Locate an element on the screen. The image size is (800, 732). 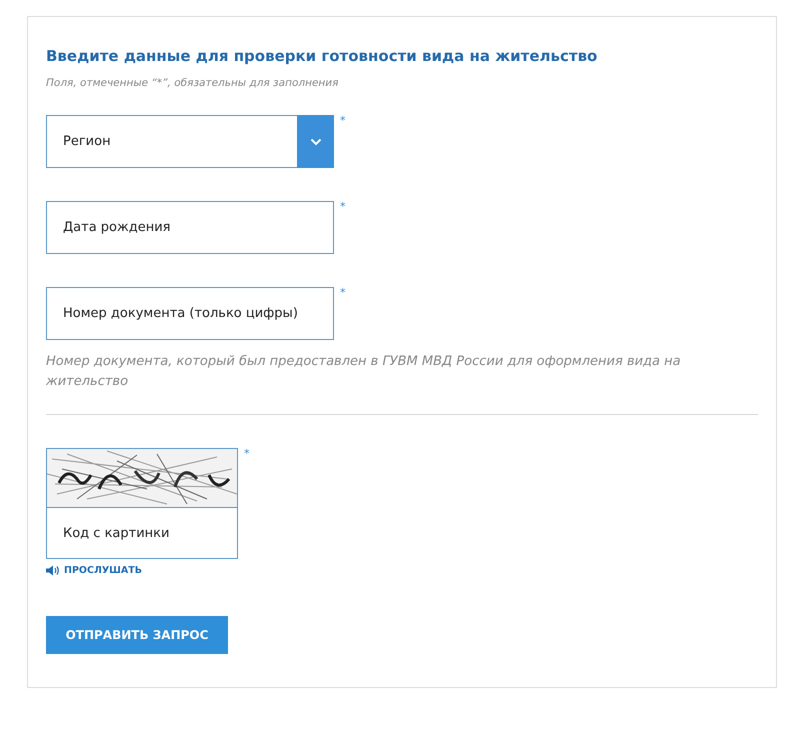
field-hint: Номер документа, который был предоставлен в ГУВМ МВД России для оформления вида на жительство is located at coordinates (364, 371).